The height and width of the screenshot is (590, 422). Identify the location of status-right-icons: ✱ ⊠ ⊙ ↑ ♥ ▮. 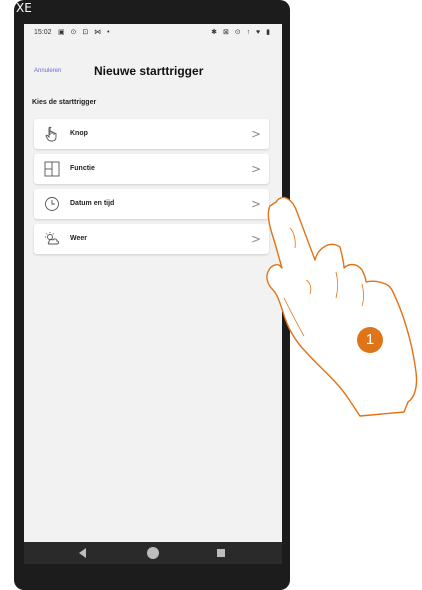
(241, 32).